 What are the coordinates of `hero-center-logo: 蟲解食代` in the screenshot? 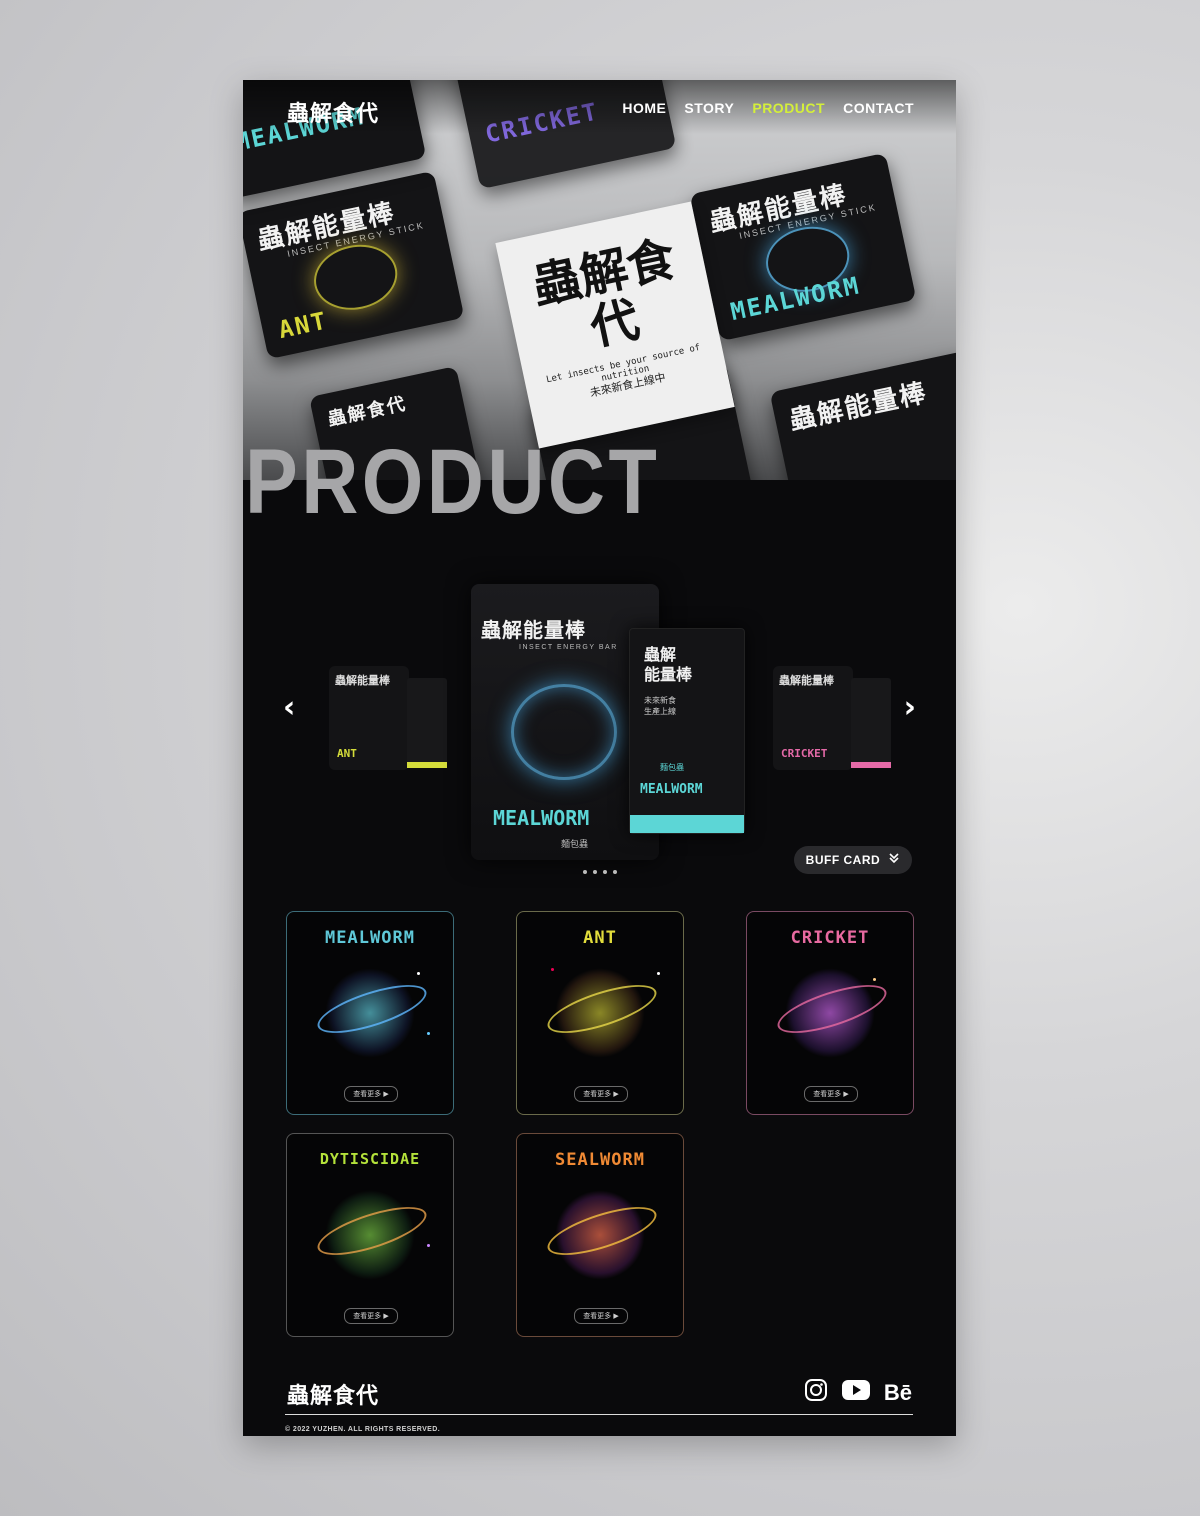 It's located at (604, 293).